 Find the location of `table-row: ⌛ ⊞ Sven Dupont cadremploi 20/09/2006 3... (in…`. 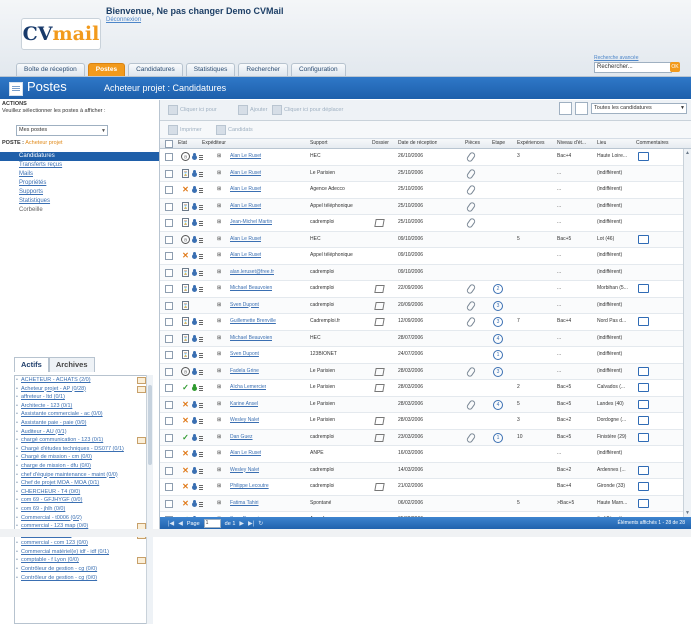

table-row: ⌛ ⊞ Sven Dupont cadremploi 20/09/2006 3... (in… is located at coordinates (421, 305).